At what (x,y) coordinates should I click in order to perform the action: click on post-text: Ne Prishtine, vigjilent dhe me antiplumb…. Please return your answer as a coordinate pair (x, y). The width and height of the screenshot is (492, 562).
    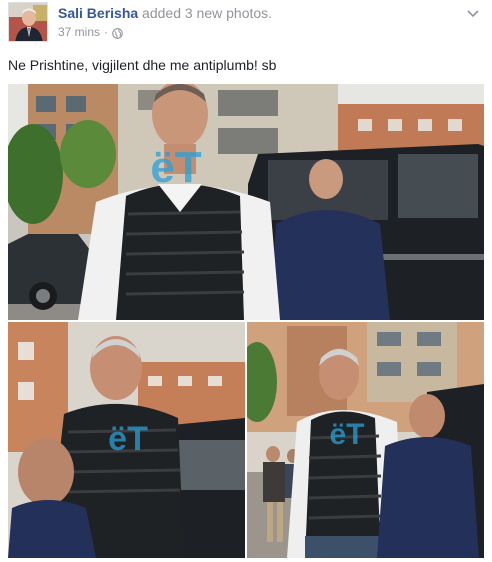
    Looking at the image, I should click on (142, 65).